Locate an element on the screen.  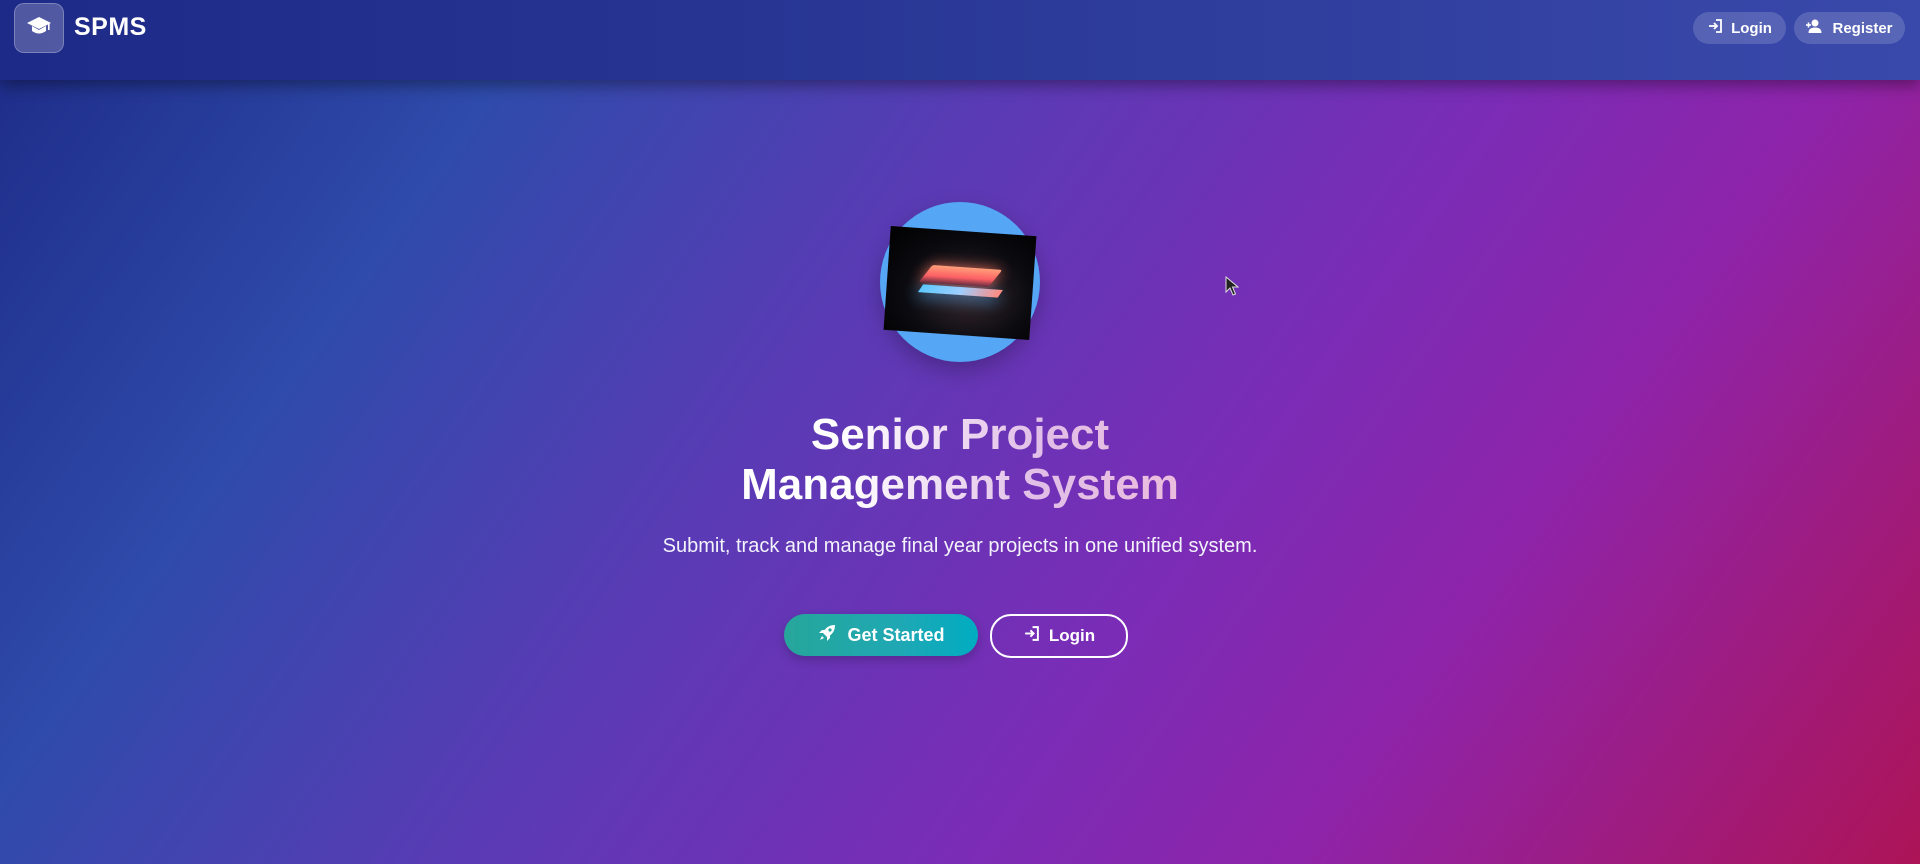
page-title: Senior Project Management System is located at coordinates (960, 460).